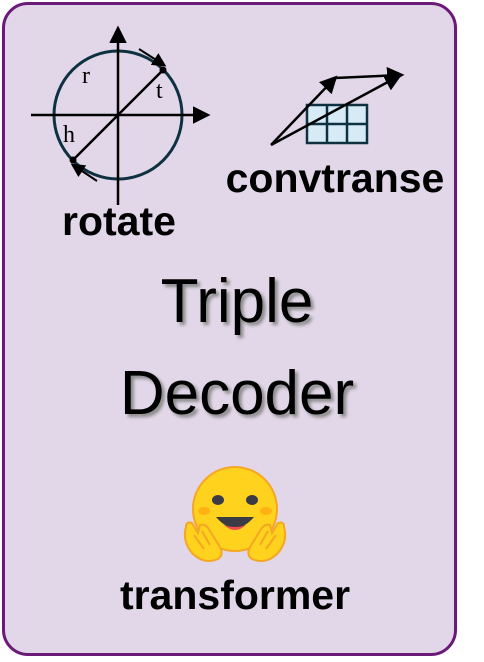 The width and height of the screenshot is (484, 662). What do you see at coordinates (73, 160) in the screenshot?
I see `point-h` at bounding box center [73, 160].